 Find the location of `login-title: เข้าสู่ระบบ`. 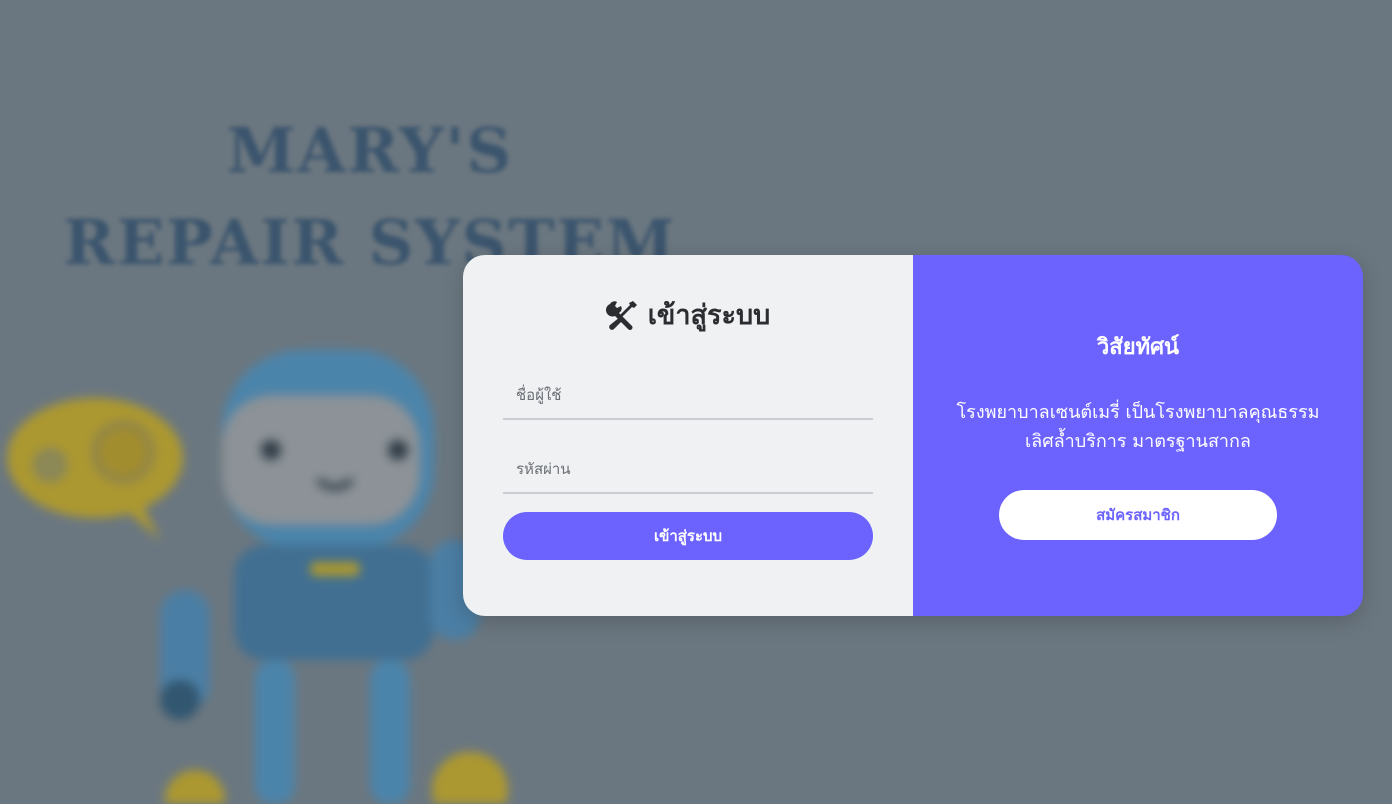

login-title: เข้าสู่ระบบ is located at coordinates (688, 314).